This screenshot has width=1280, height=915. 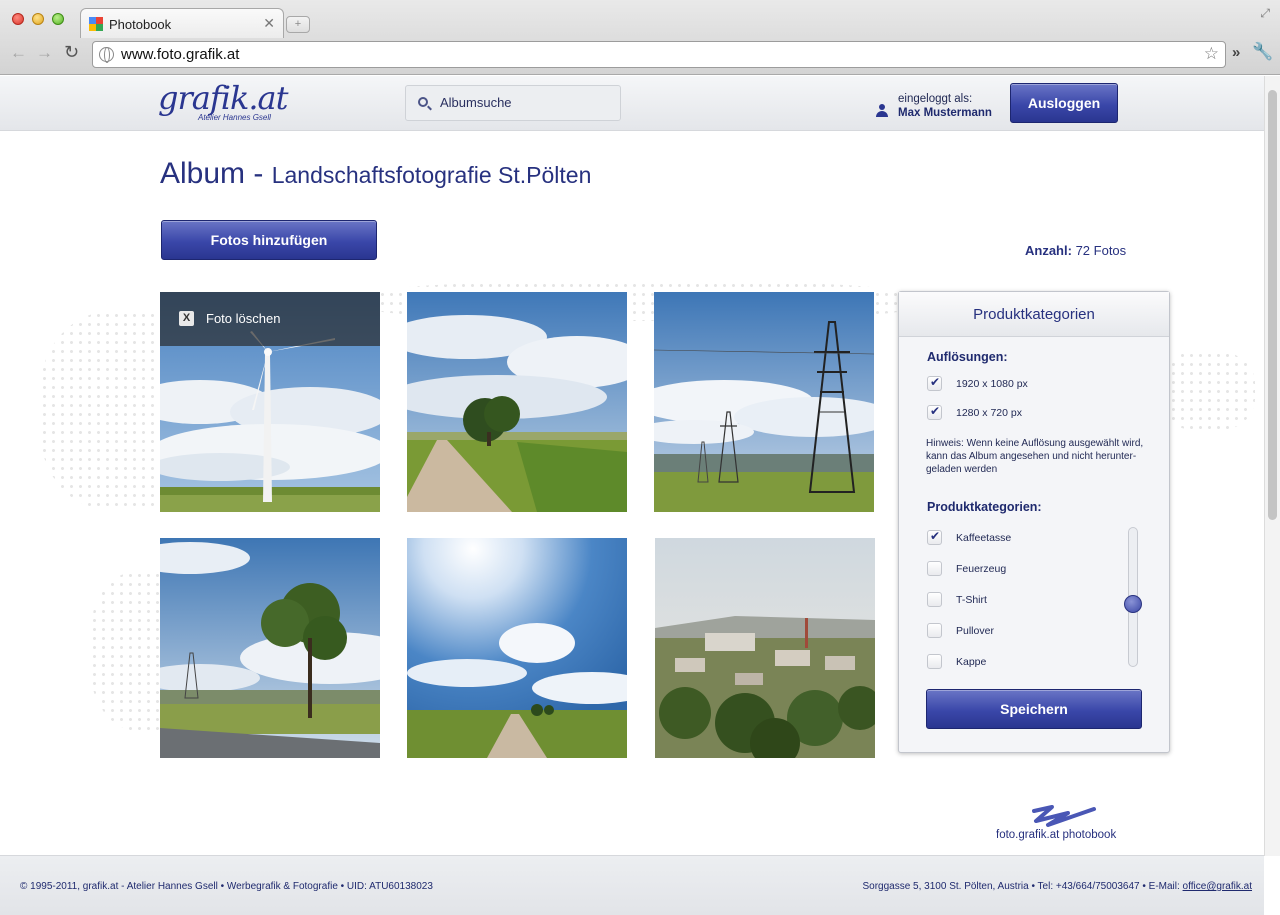 I want to click on search-icon, so click(x=423, y=102).